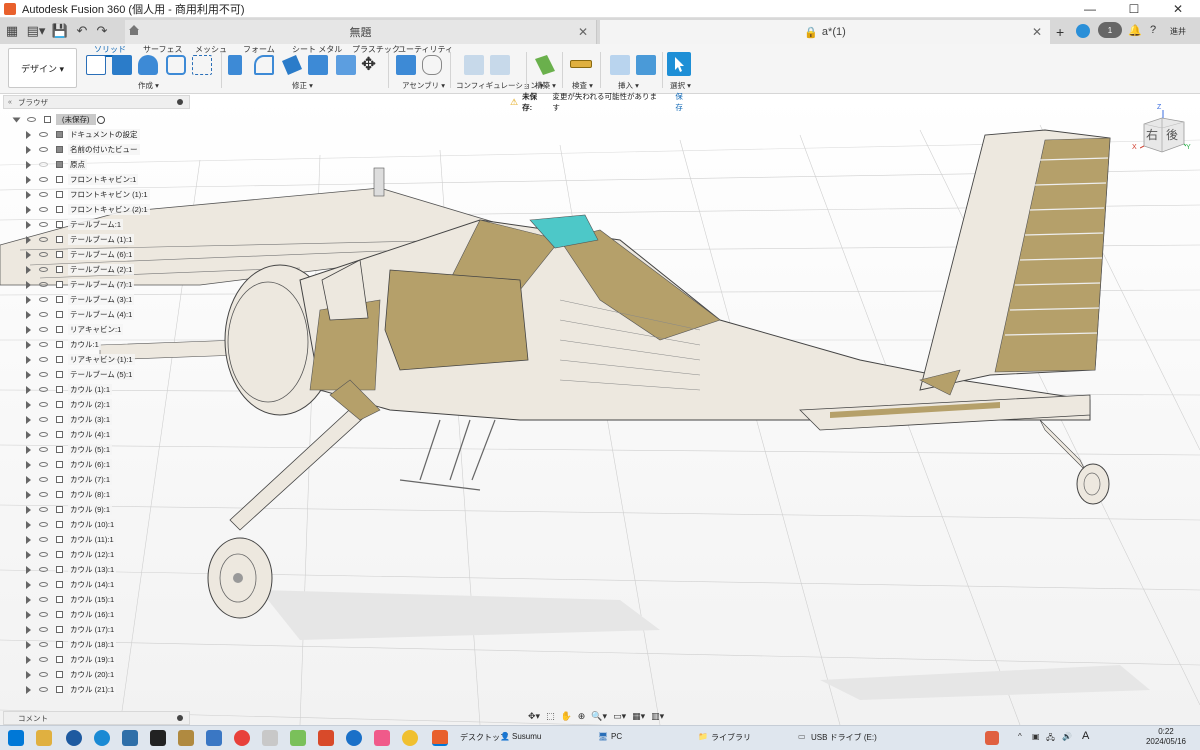 This screenshot has height=750, width=1200. Describe the element at coordinates (95, 509) in the screenshot. I see `browser-node: カウル (9):1` at that location.